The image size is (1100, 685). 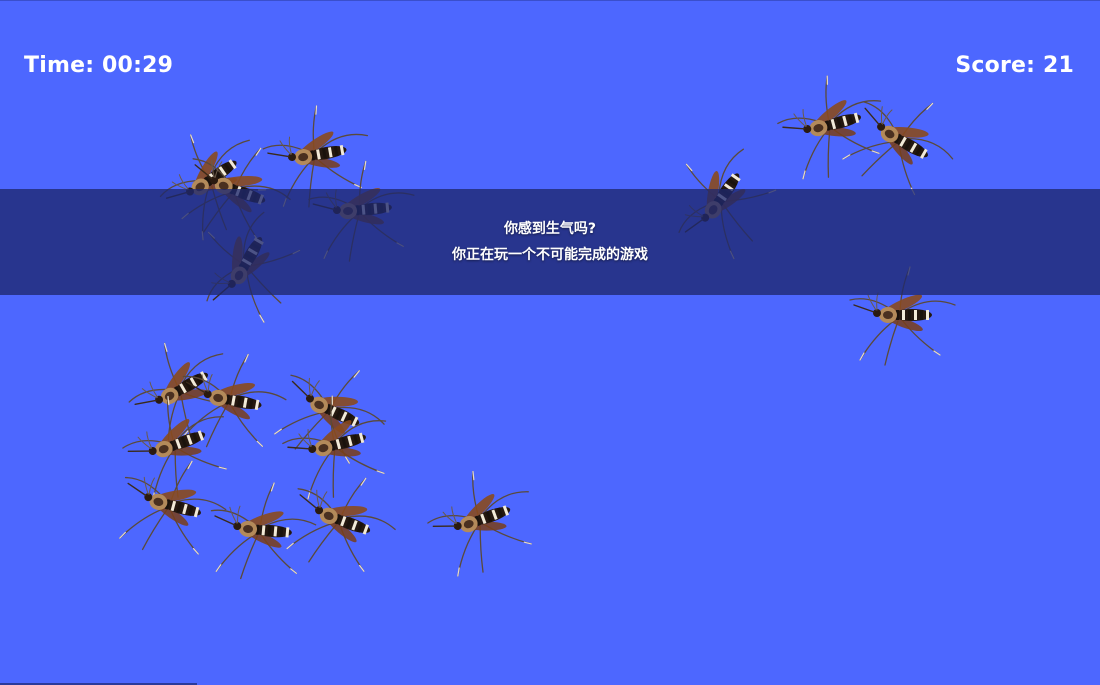 I want to click on banner-message: 你正在玩一个不可能完成的游戏, so click(x=550, y=255).